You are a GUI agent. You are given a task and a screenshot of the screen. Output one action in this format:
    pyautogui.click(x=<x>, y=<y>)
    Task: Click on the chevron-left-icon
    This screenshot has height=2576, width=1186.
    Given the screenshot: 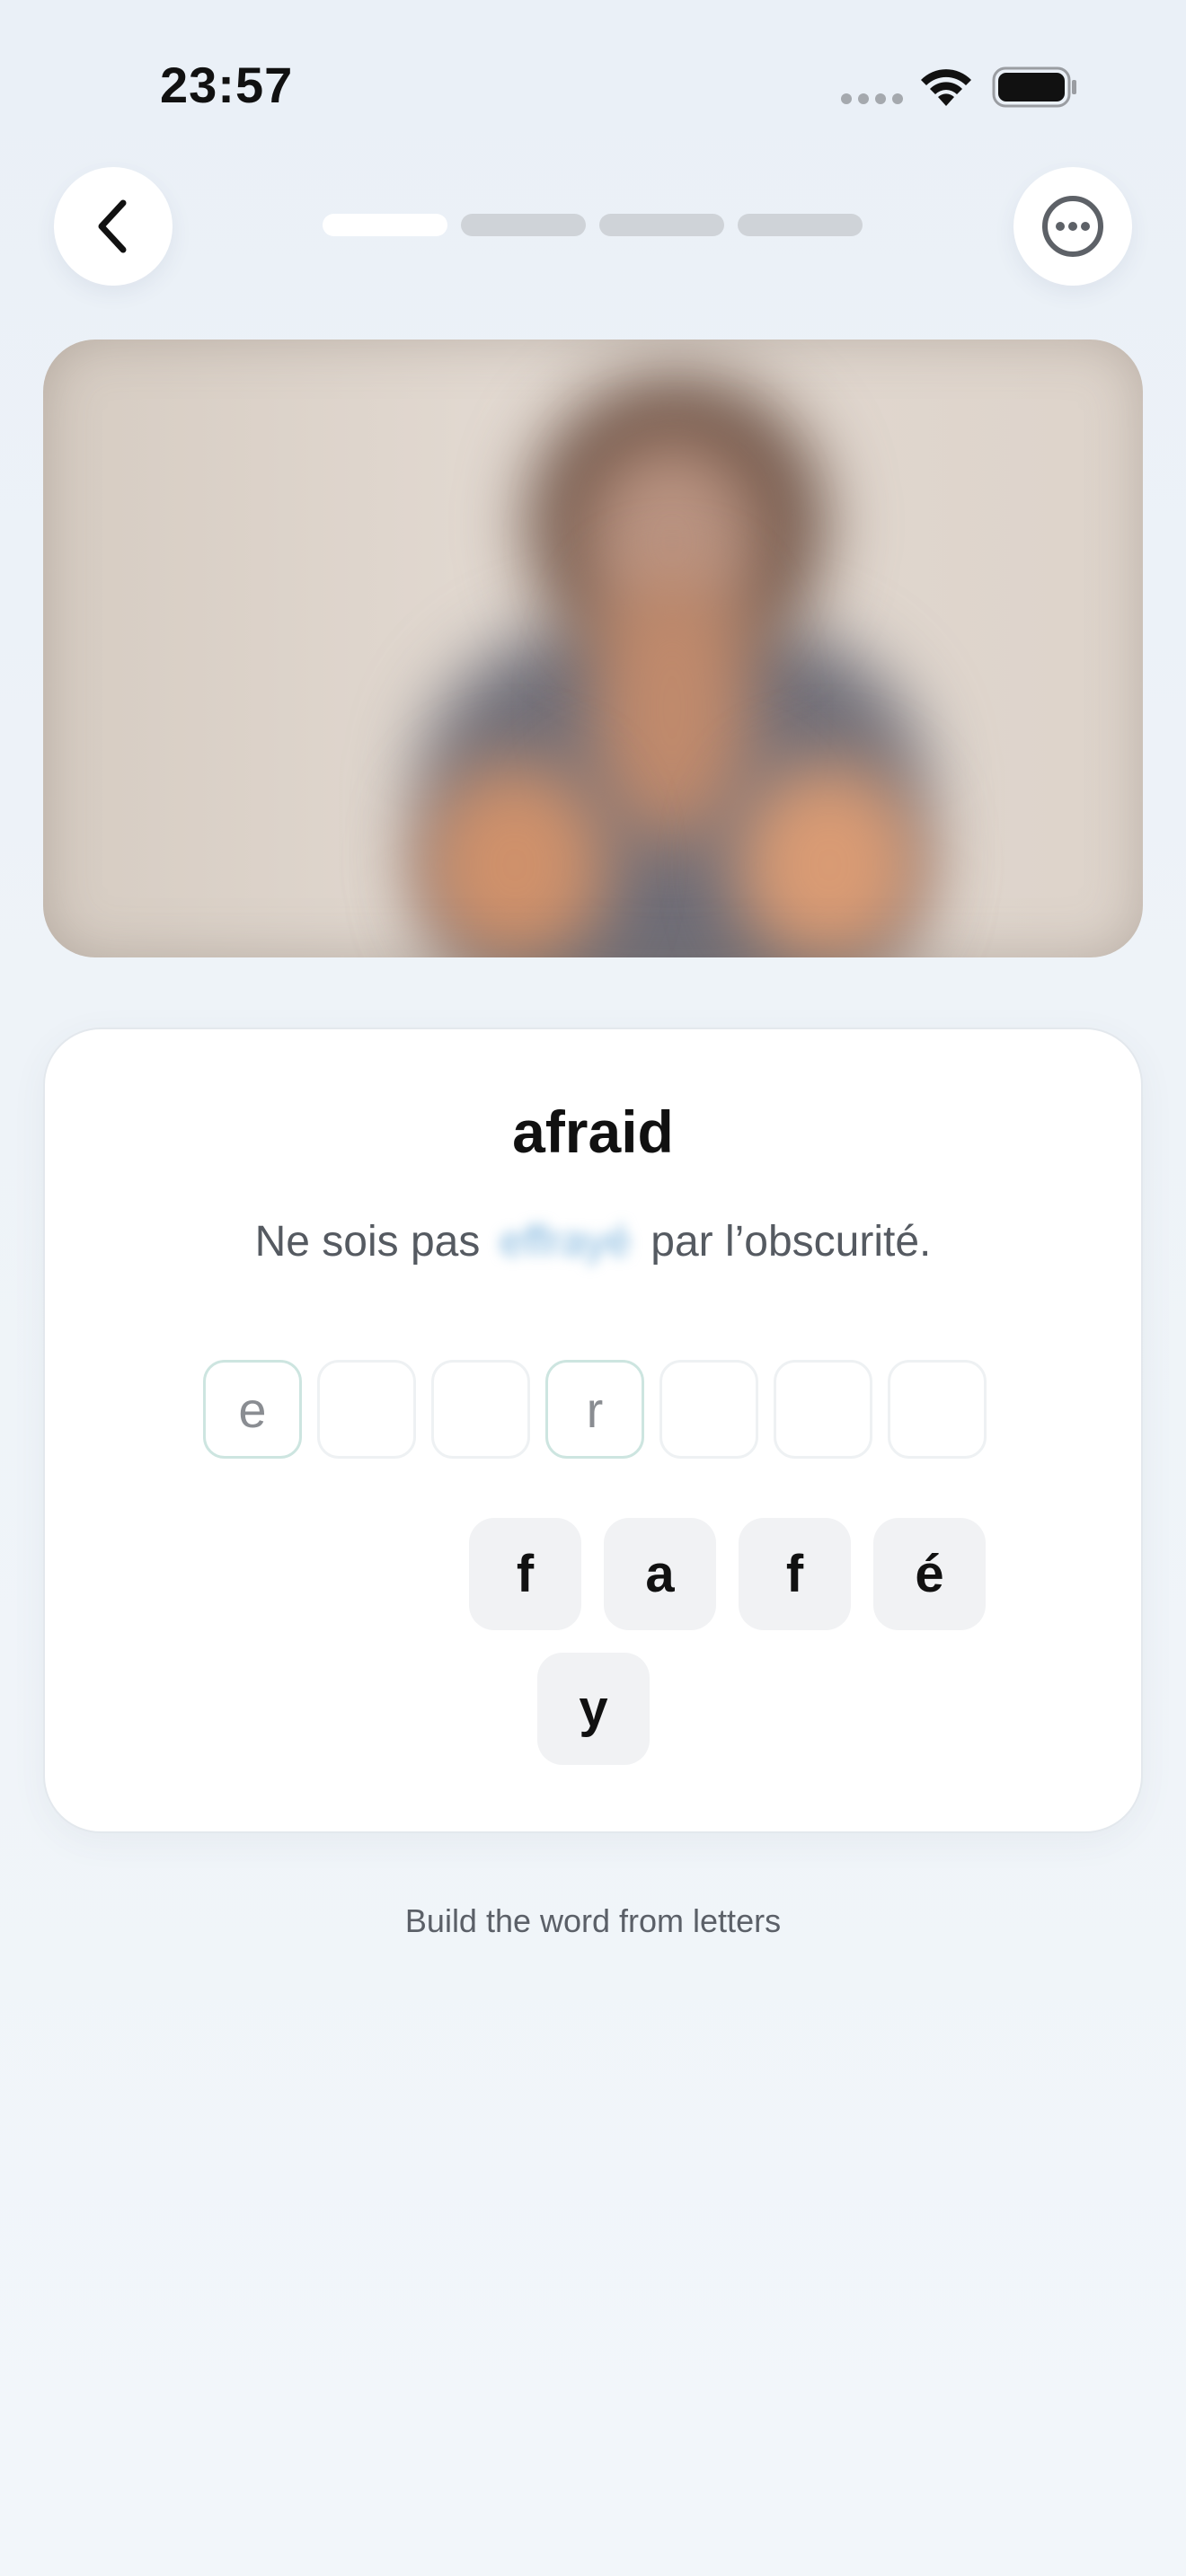 What is the action you would take?
    pyautogui.click(x=112, y=226)
    